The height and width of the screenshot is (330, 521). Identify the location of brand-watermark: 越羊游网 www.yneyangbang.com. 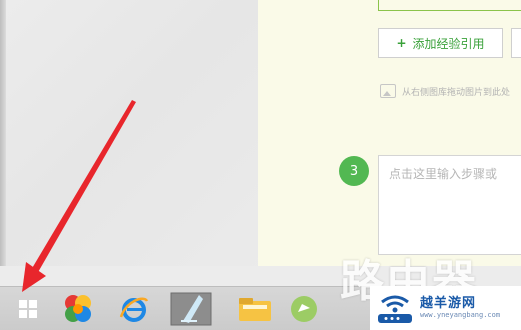
(445, 308).